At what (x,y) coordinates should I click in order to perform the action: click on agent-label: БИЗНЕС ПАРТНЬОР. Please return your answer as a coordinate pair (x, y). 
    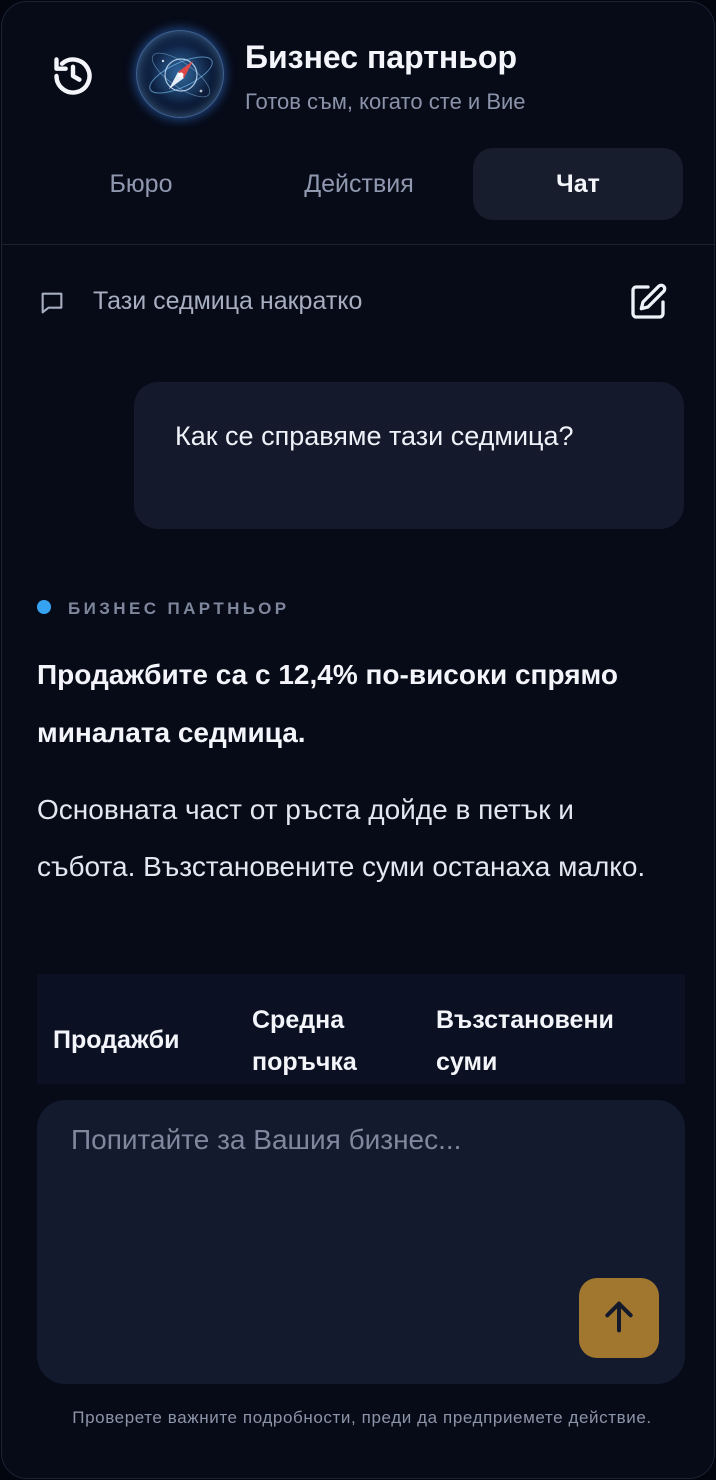
    Looking at the image, I should click on (179, 608).